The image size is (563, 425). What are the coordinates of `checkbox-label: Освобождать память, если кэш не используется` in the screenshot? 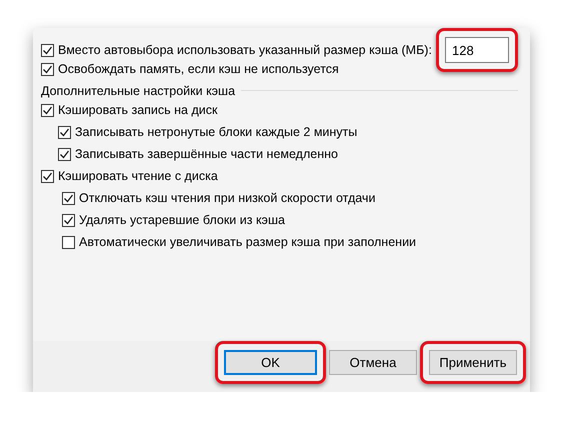 It's located at (198, 69).